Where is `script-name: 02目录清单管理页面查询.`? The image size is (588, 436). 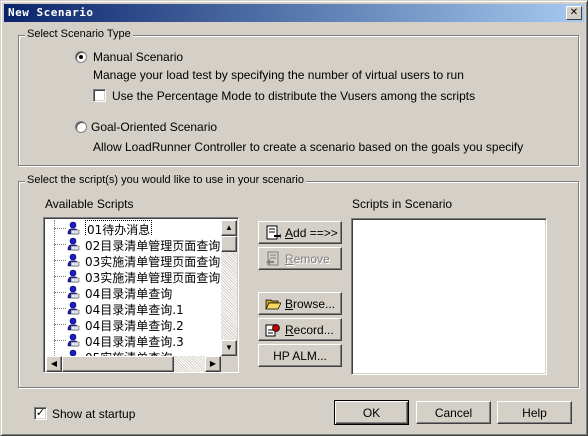
script-name: 02目录清单管理页面查询. is located at coordinates (154, 245).